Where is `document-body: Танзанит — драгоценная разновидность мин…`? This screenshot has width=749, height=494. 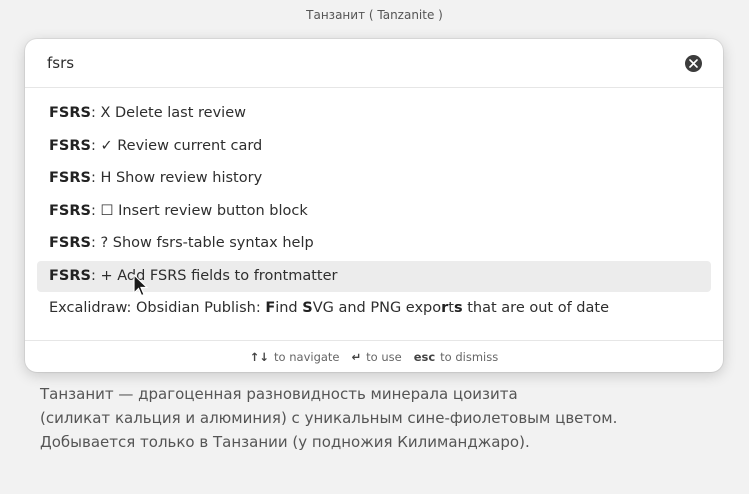
document-body: Танзанит — драгоценная разновидность мин… is located at coordinates (370, 418).